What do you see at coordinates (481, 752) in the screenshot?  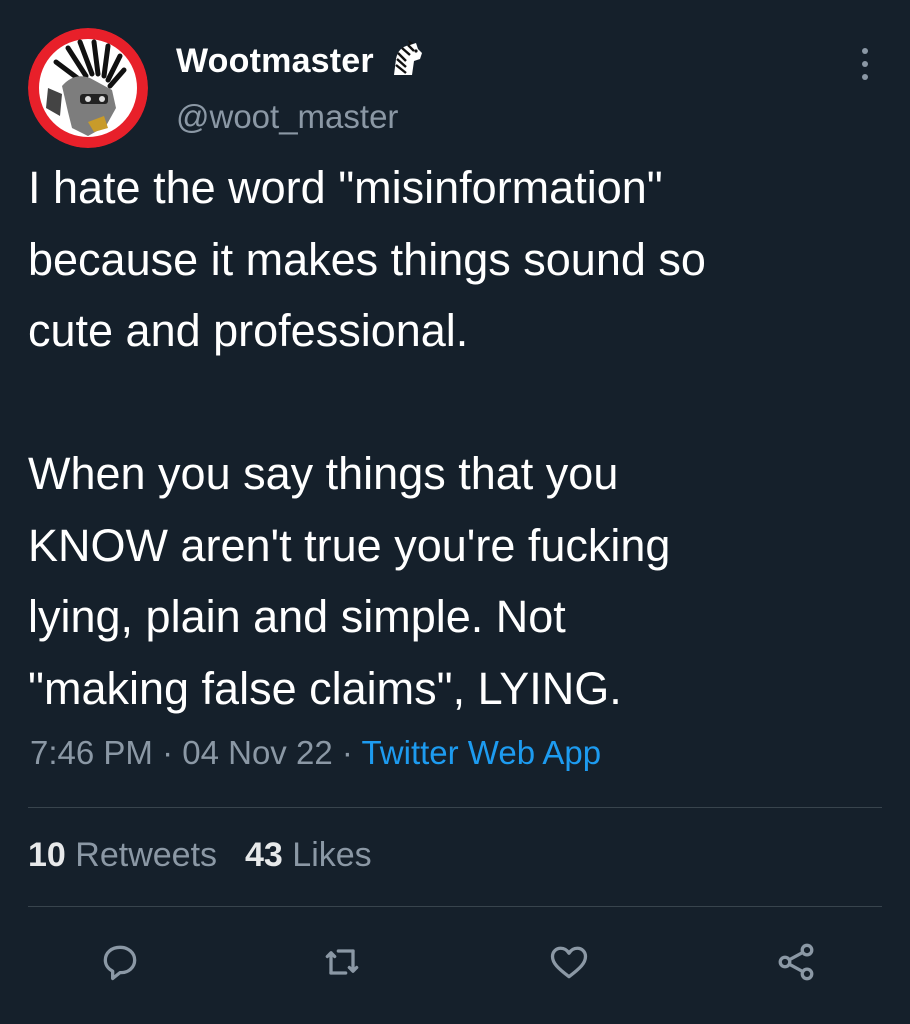 I see `tweet-source-link: Twitter Web App` at bounding box center [481, 752].